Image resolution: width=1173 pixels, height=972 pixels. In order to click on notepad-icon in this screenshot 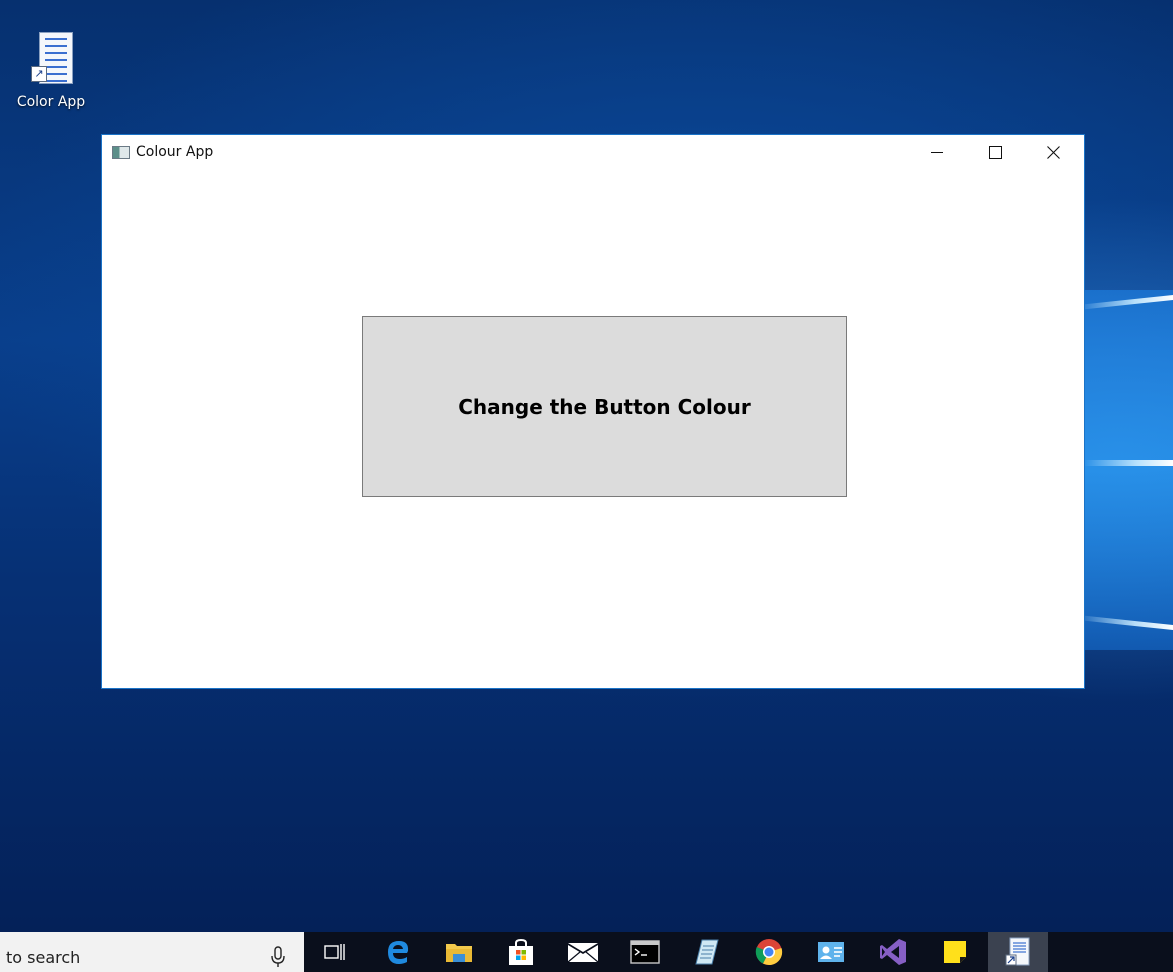, I will do `click(707, 952)`.